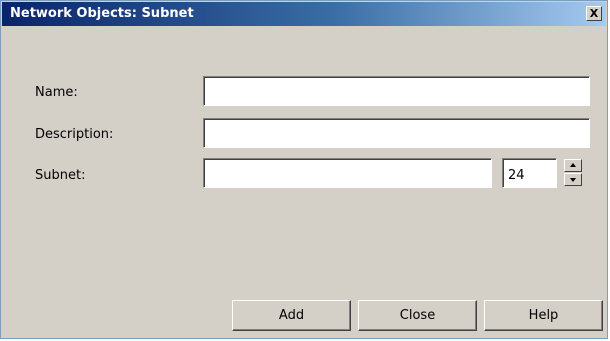  I want to click on close-icon: X, so click(594, 13).